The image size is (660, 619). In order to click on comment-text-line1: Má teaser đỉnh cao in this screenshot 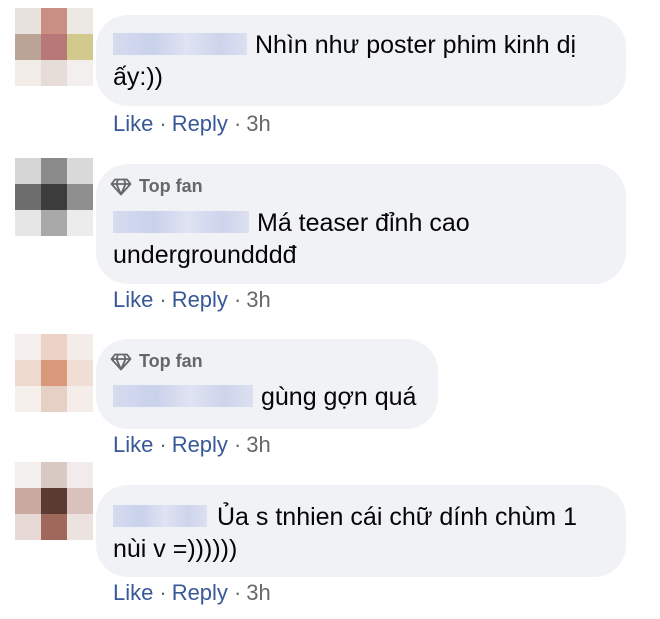, I will do `click(363, 223)`.